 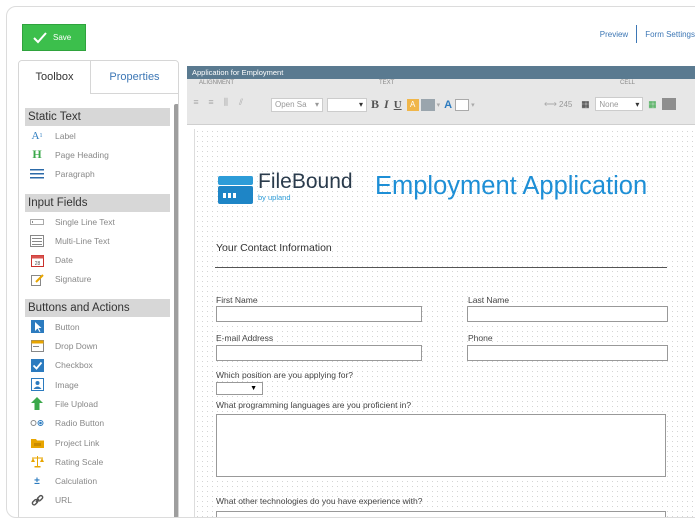 I want to click on single-line-icon, so click(x=37, y=222).